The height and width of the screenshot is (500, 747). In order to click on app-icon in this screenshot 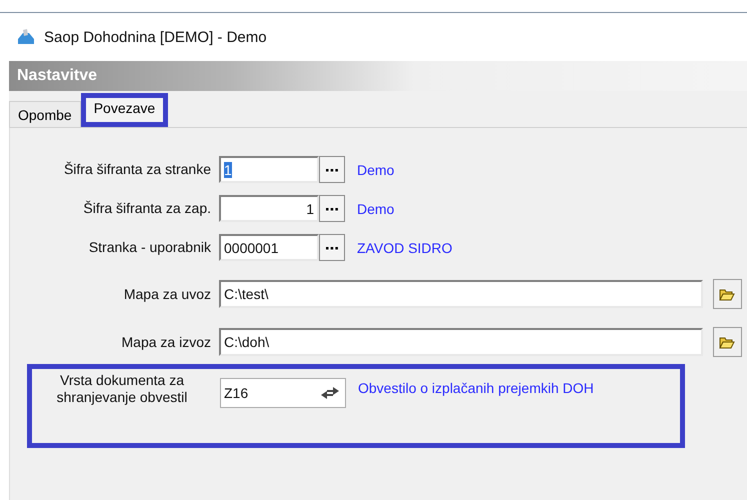, I will do `click(26, 37)`.